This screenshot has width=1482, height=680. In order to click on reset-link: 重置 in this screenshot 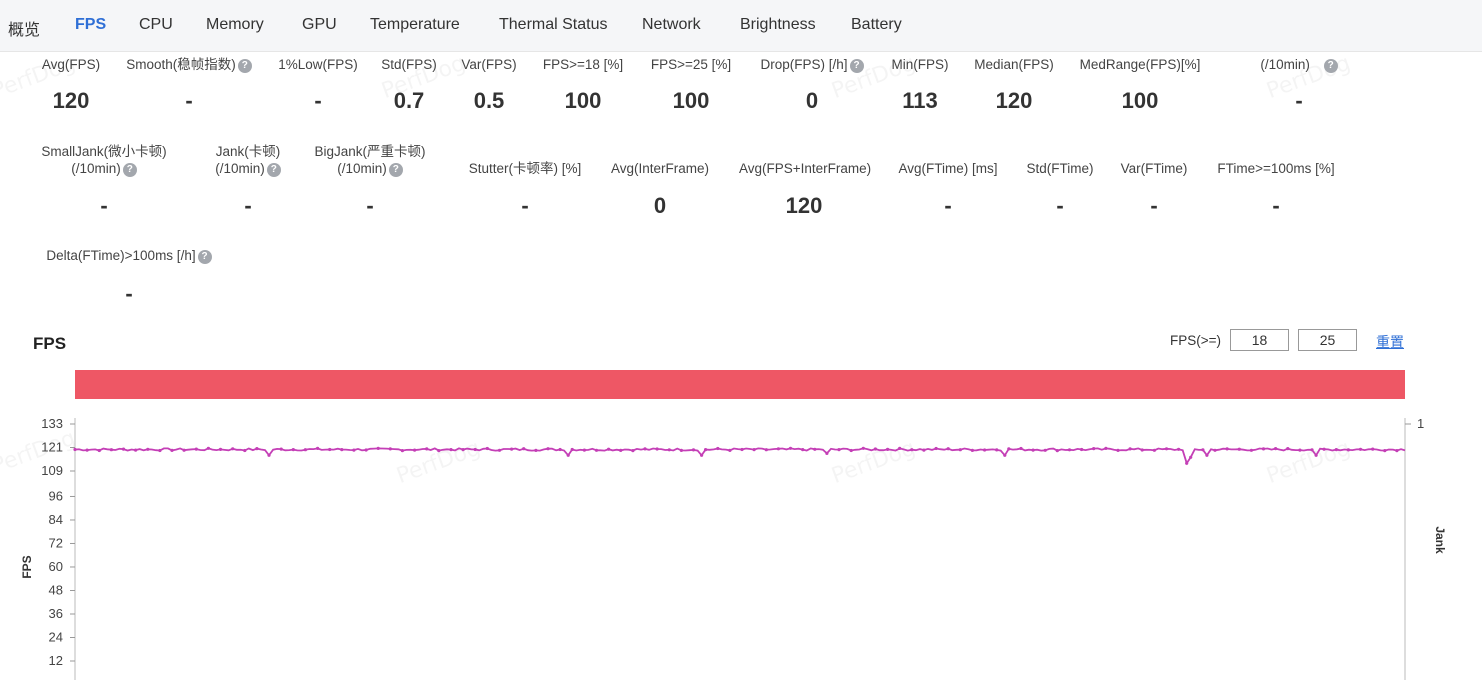, I will do `click(1390, 342)`.